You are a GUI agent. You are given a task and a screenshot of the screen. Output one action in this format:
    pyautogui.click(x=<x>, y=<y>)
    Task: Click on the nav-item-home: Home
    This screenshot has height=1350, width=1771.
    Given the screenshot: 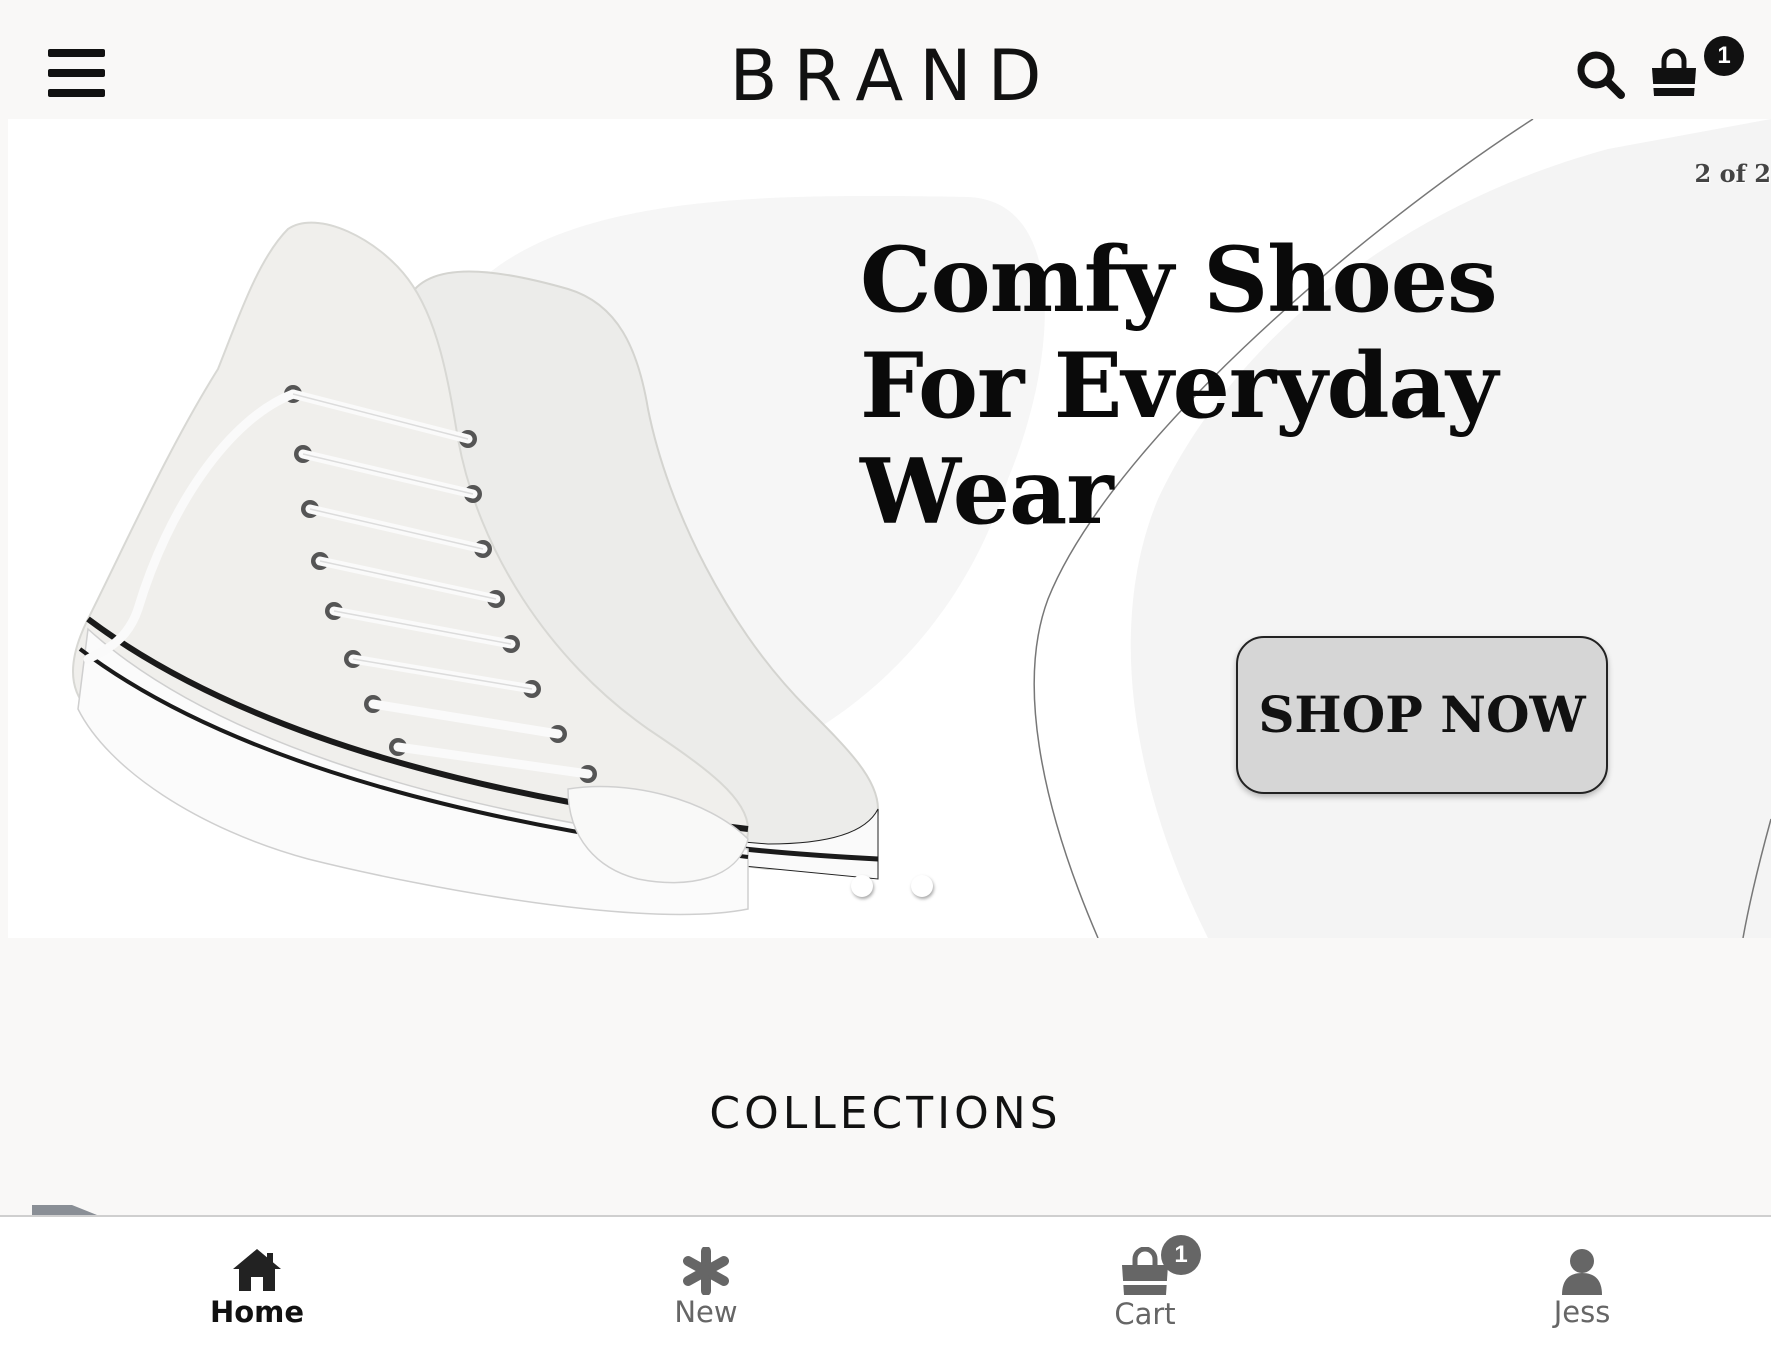 What is the action you would take?
    pyautogui.click(x=257, y=1283)
    